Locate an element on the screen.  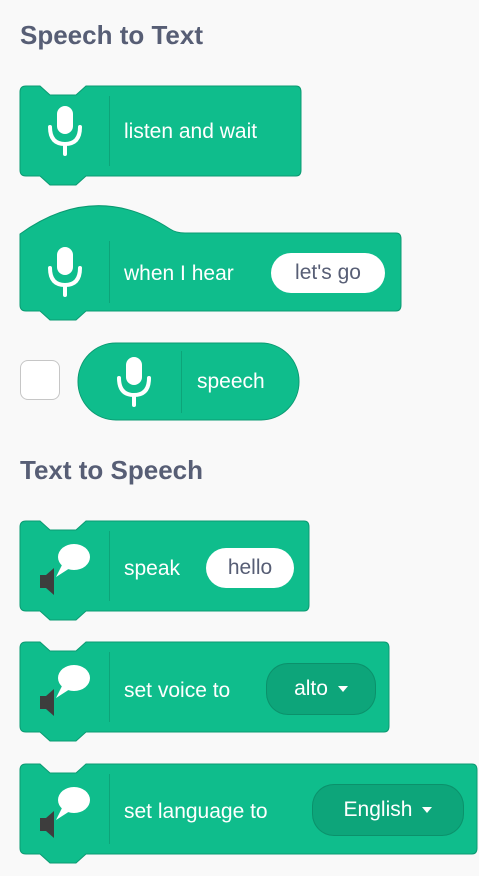
listen-and-wait-block: listen and wait is located at coordinates (160, 135).